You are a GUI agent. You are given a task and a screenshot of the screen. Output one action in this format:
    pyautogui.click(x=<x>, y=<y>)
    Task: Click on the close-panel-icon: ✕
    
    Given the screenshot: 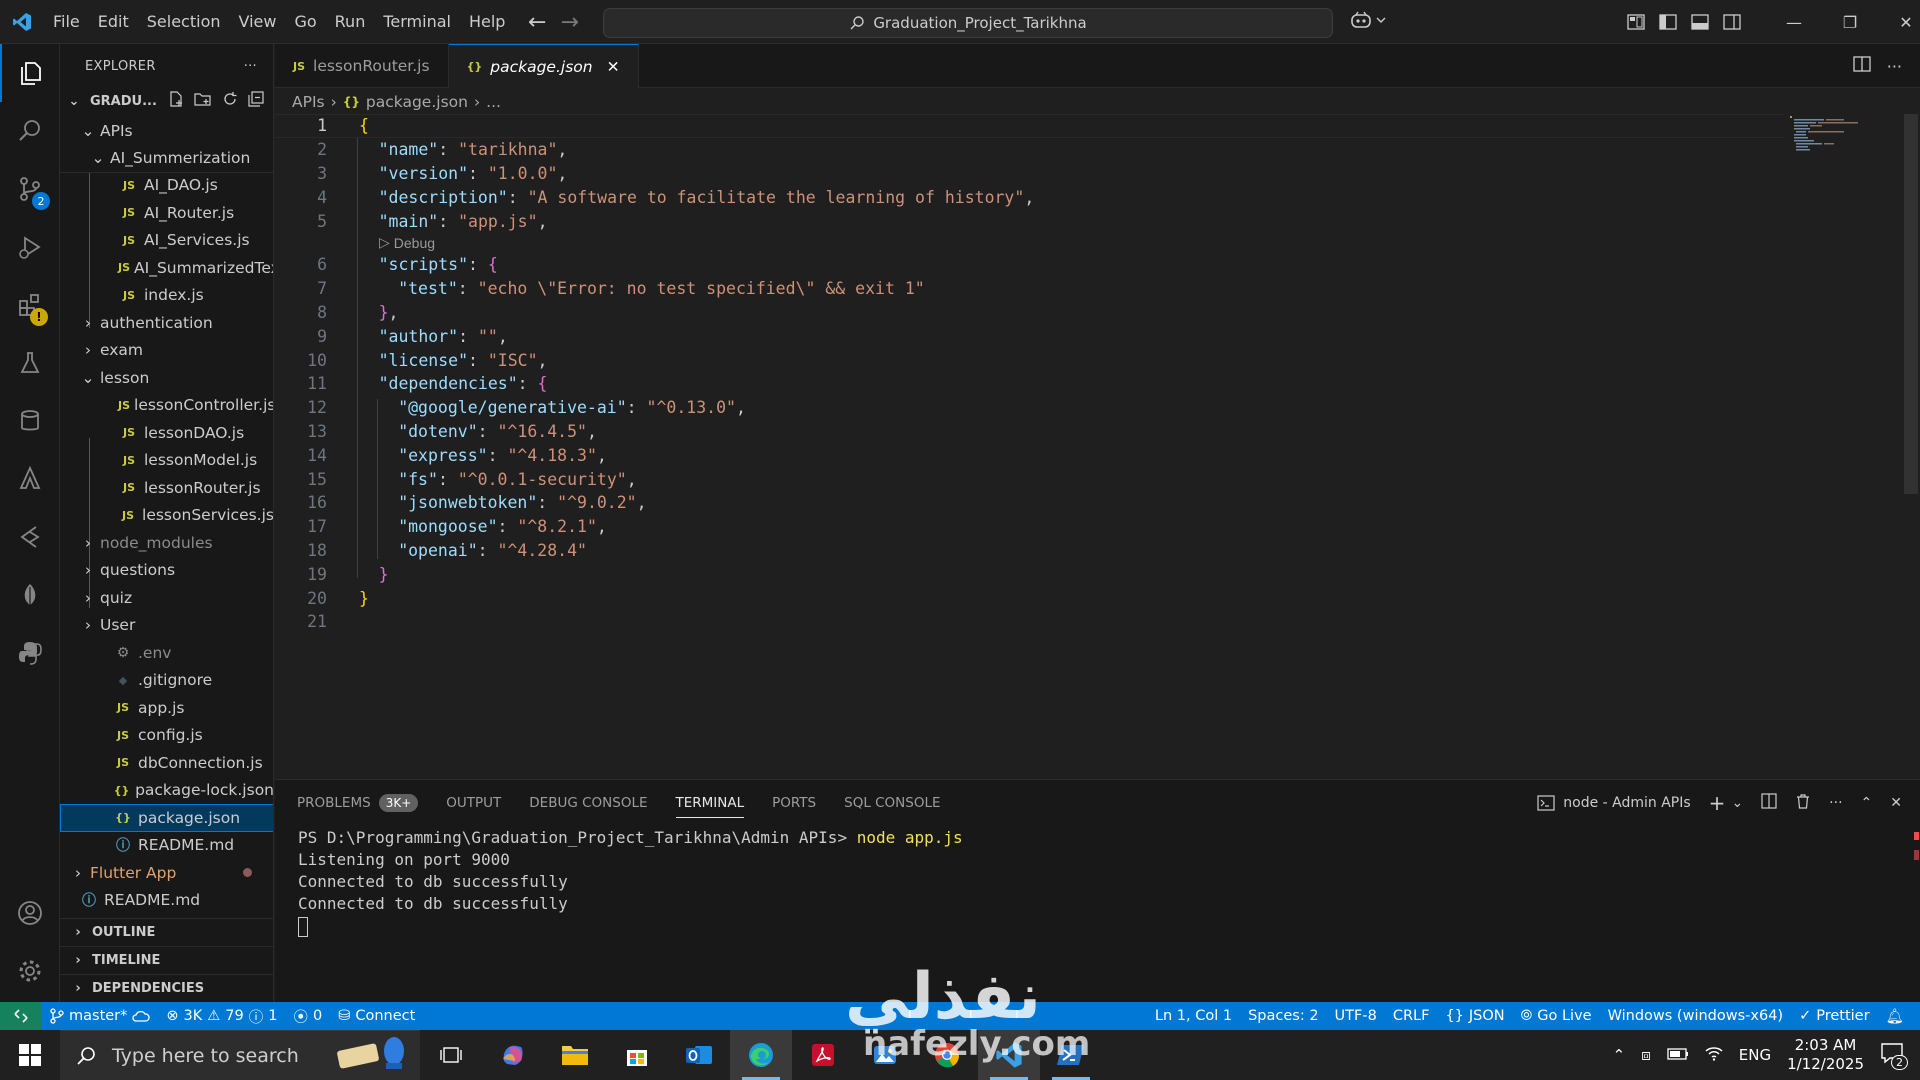 What is the action you would take?
    pyautogui.click(x=1896, y=803)
    